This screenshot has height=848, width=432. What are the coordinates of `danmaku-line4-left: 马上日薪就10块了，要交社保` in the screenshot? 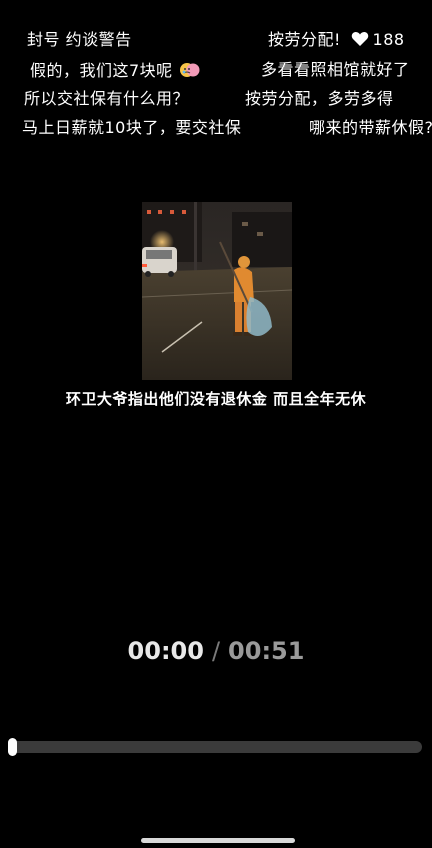 It's located at (131, 128).